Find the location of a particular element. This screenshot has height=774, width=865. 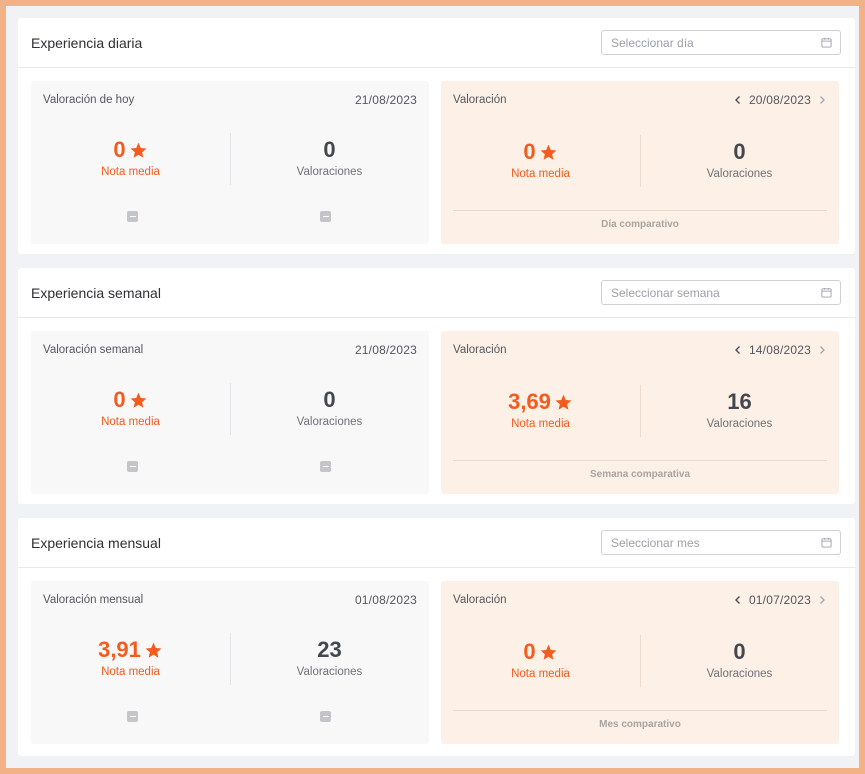

section-title: Experiencia diaria is located at coordinates (87, 42).